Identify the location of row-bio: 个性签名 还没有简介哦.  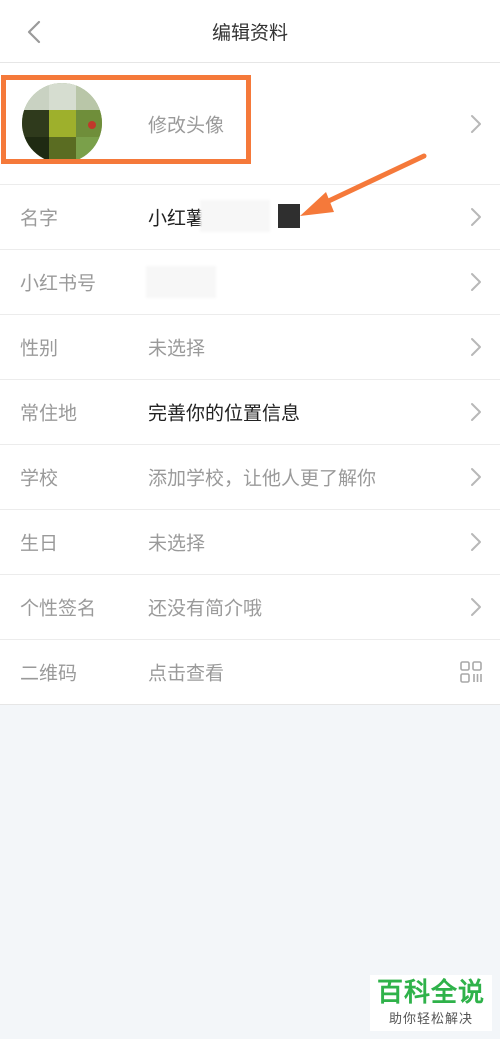
(250, 607).